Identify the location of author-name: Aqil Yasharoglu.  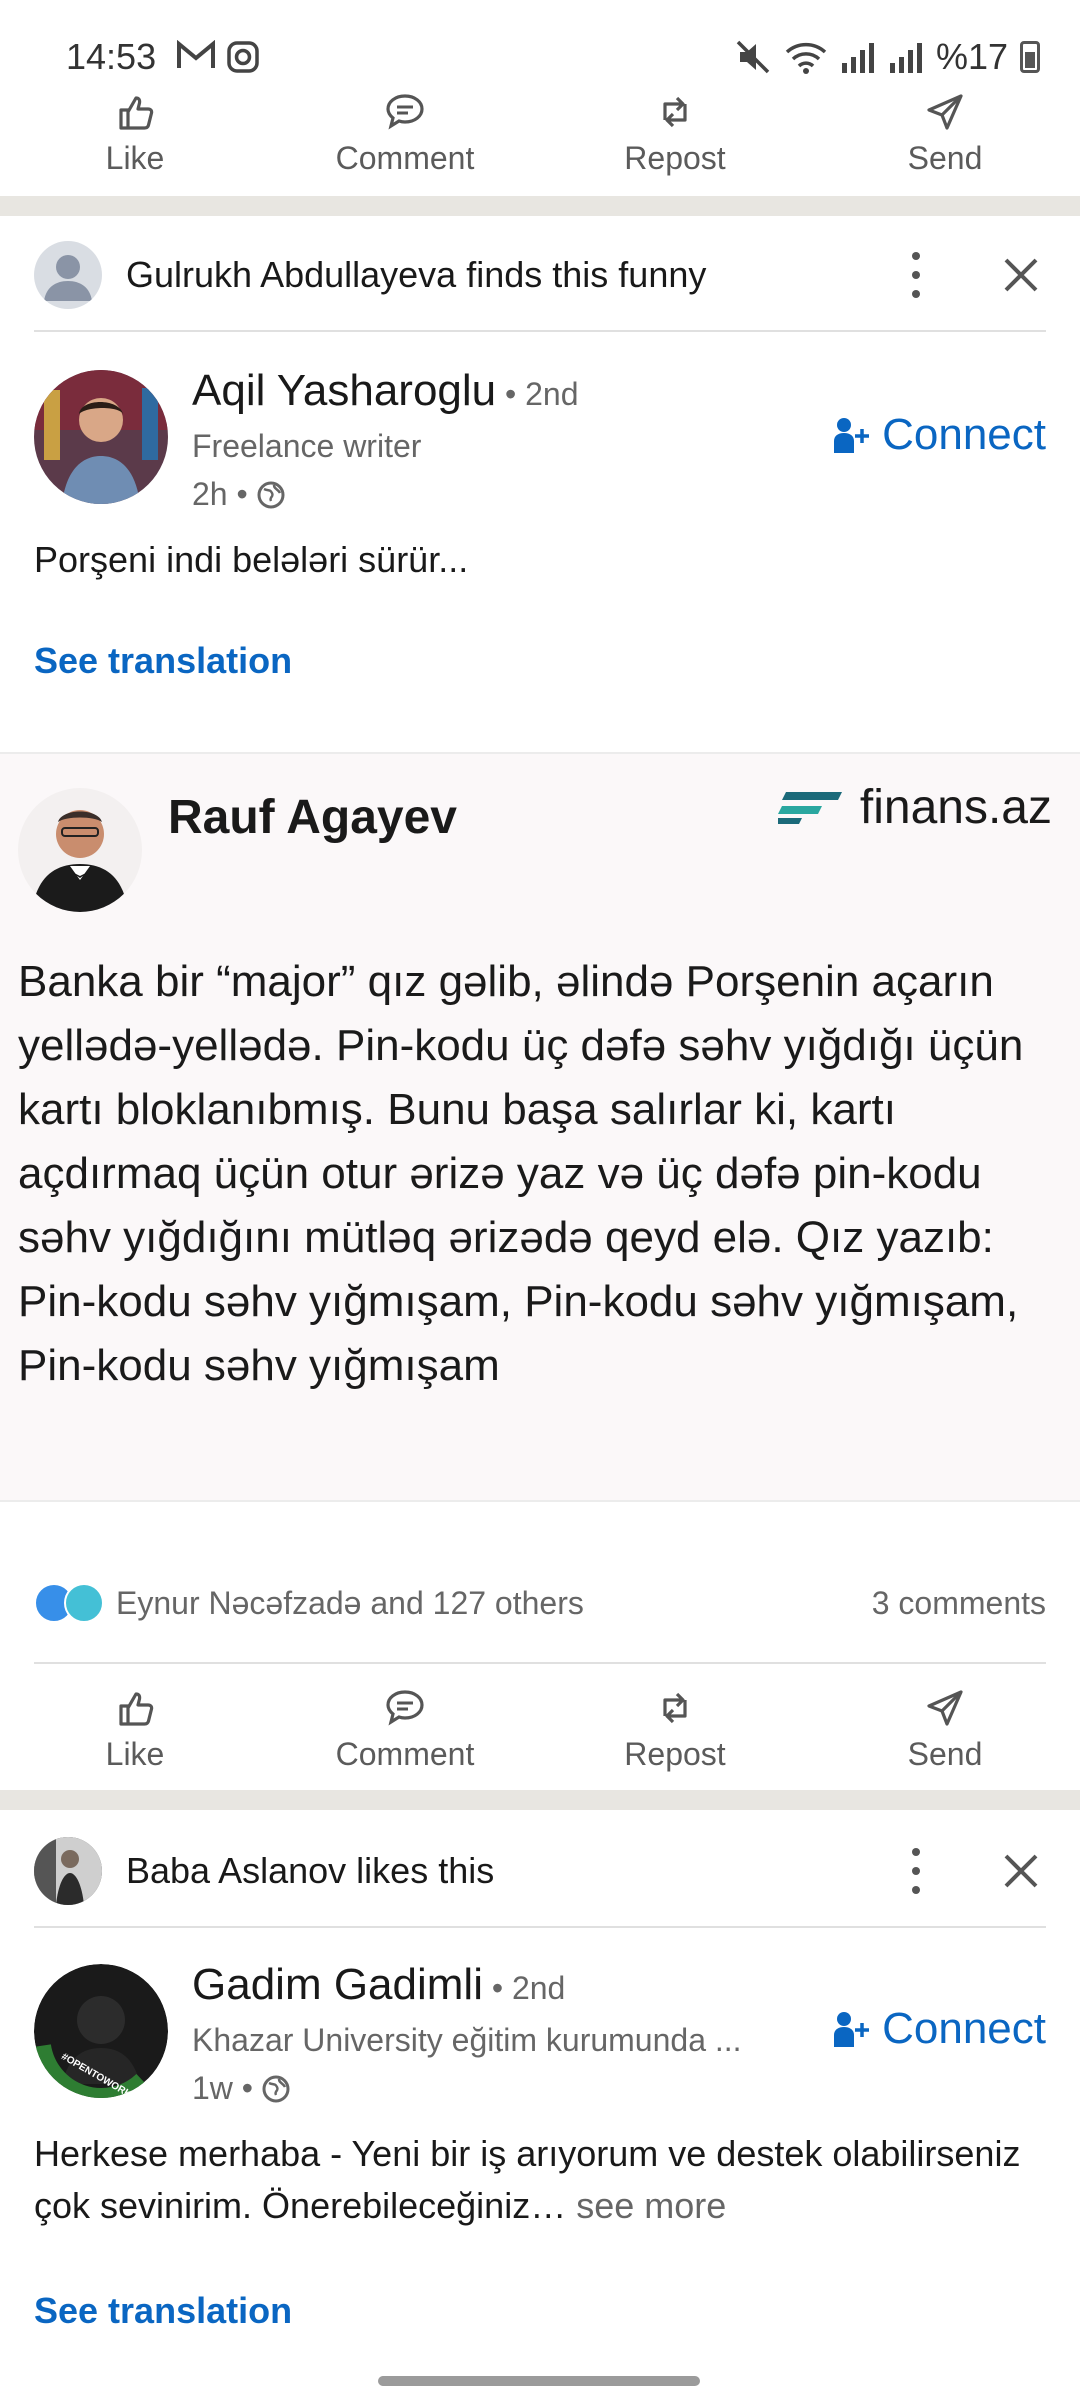
(344, 390).